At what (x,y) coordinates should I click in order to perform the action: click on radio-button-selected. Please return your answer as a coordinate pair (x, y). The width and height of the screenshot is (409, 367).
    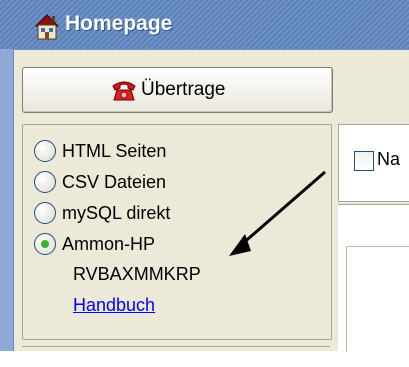
    Looking at the image, I should click on (45, 244).